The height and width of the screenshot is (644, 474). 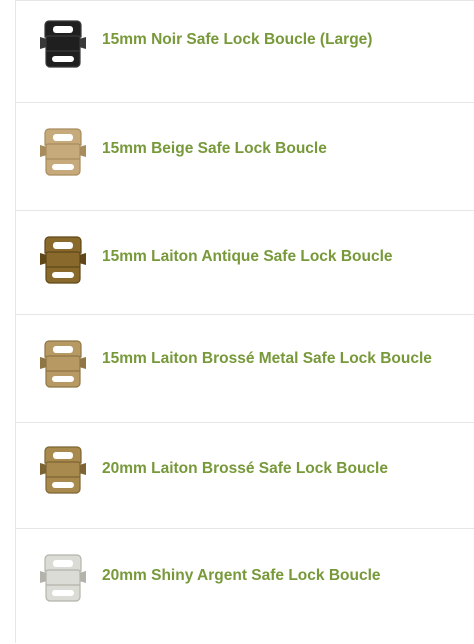 What do you see at coordinates (63, 260) in the screenshot?
I see `buckle-antique-brass-icon` at bounding box center [63, 260].